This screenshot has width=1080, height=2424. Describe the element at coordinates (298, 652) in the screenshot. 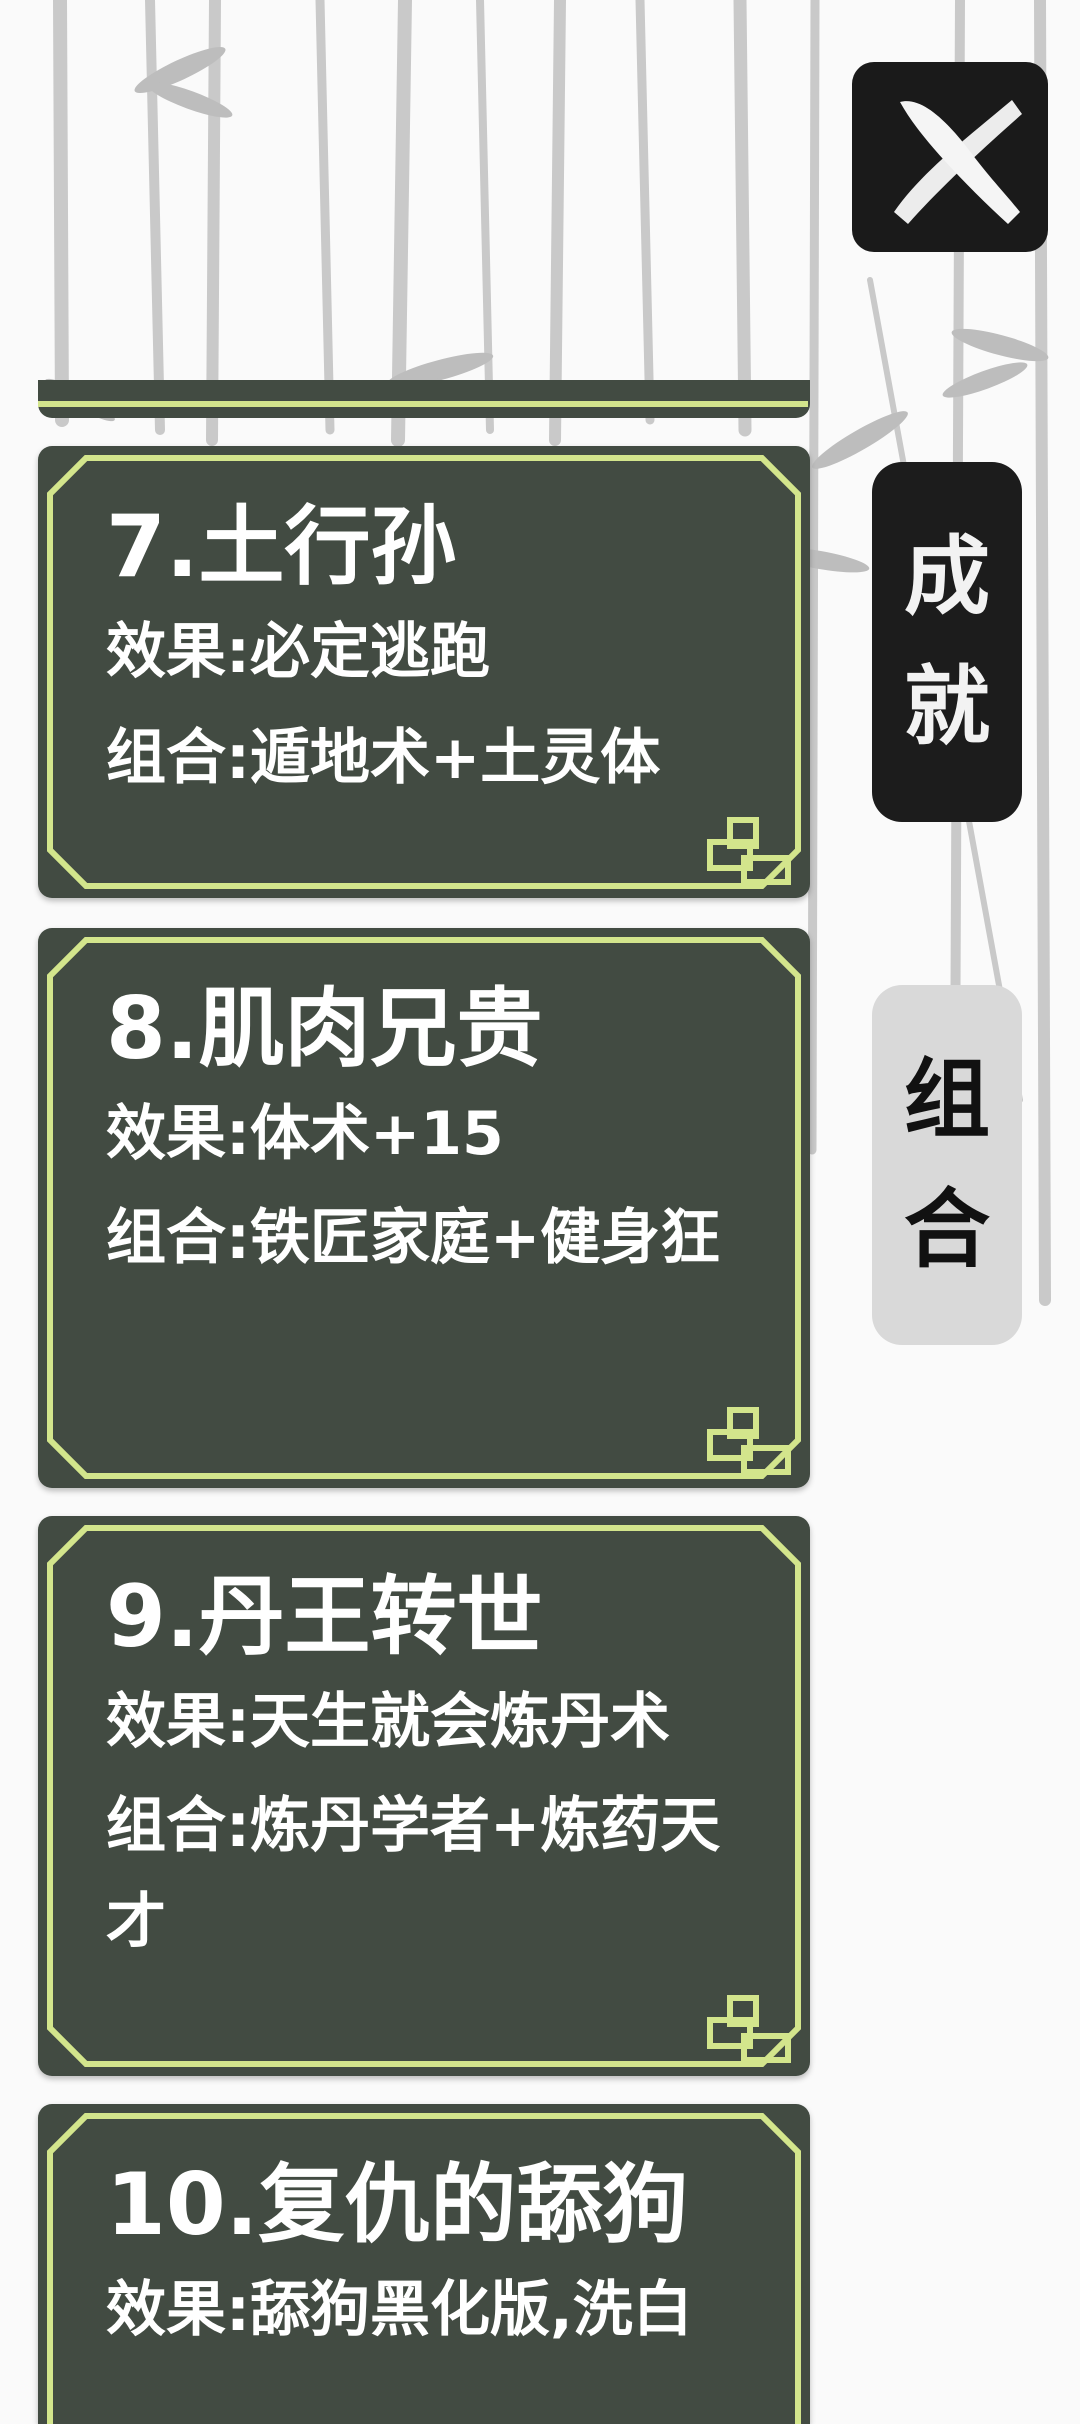

I see `card-effect: 效果:必定逃跑` at that location.